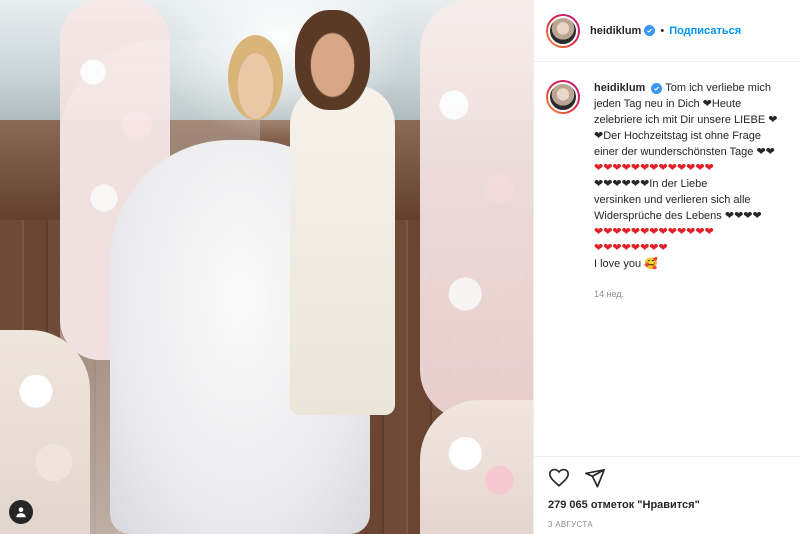 This screenshot has width=800, height=534. Describe the element at coordinates (696, 294) in the screenshot. I see `caption-time: 14 нед.` at that location.